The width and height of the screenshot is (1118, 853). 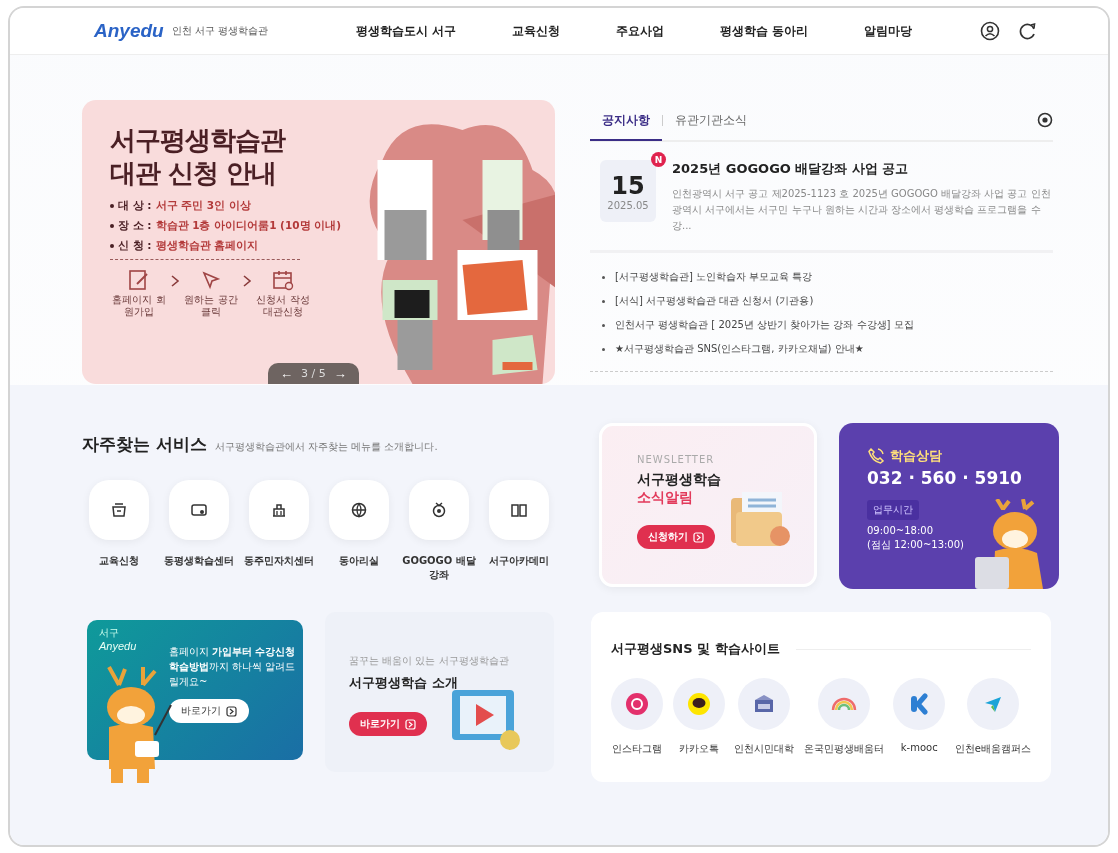 I want to click on user-icon, so click(x=990, y=31).